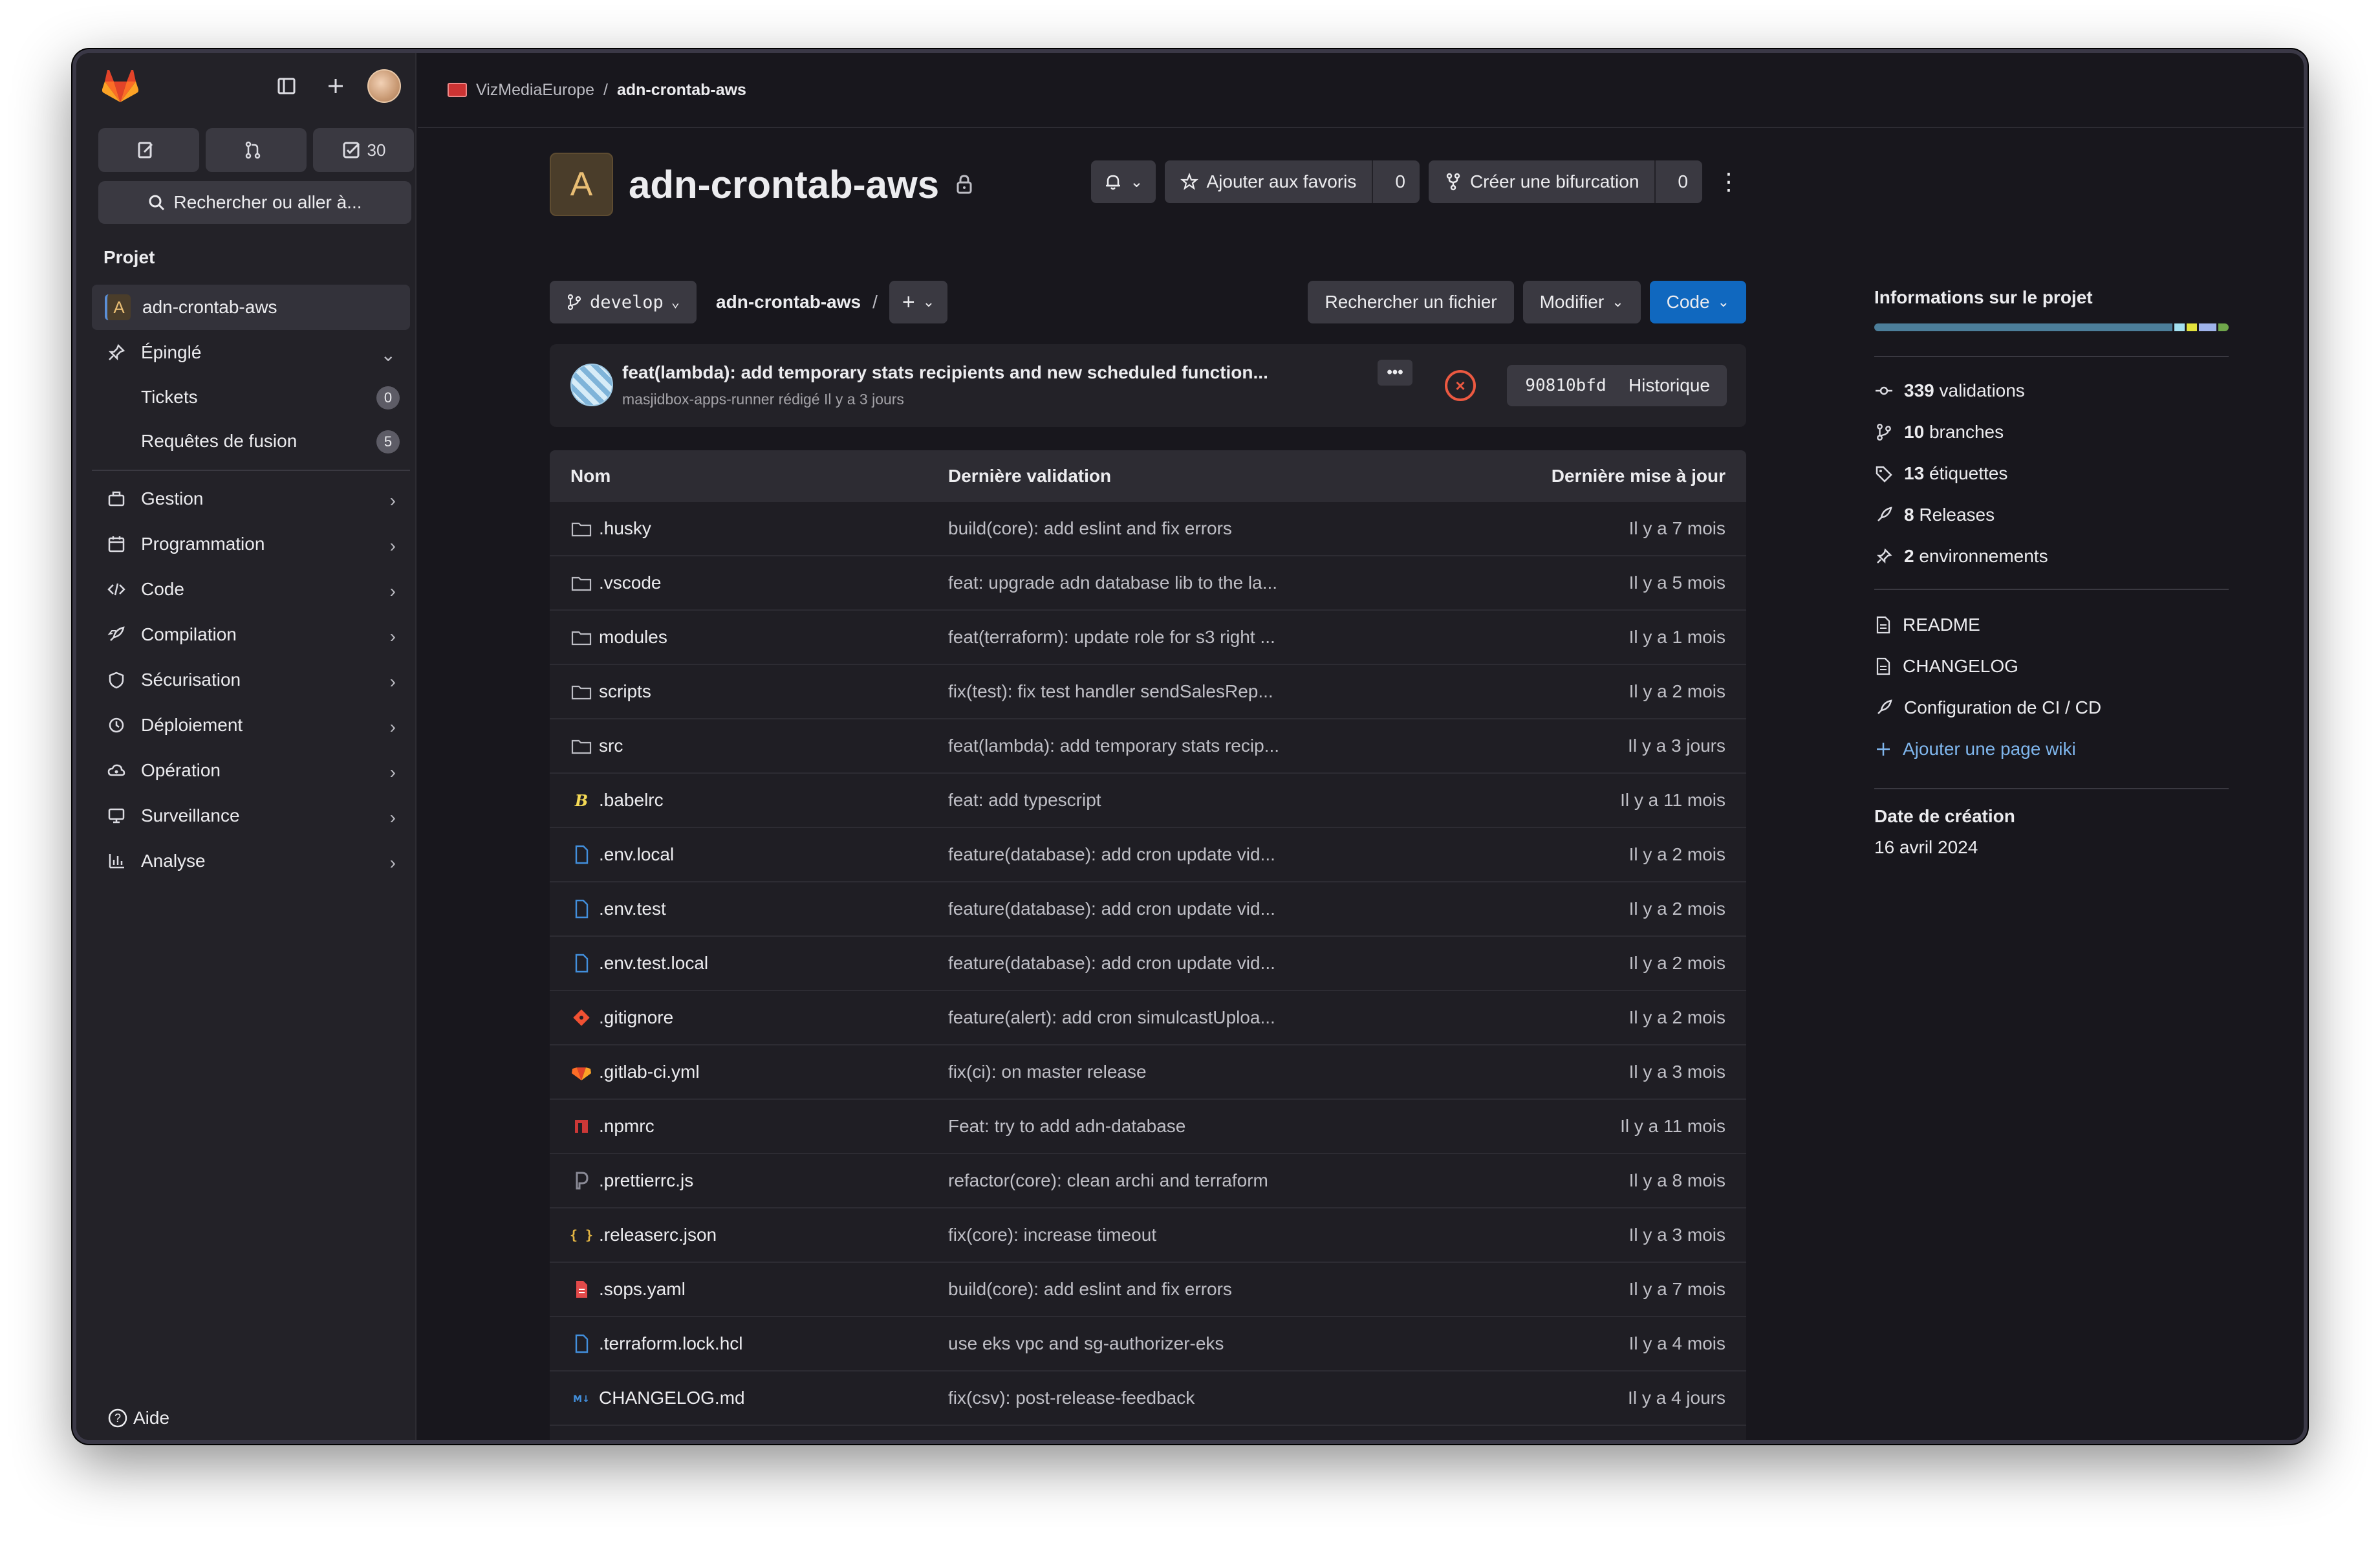 This screenshot has width=2380, height=1541. Describe the element at coordinates (251, 397) in the screenshot. I see `sidebar-item-tickets: Tickets 0` at that location.